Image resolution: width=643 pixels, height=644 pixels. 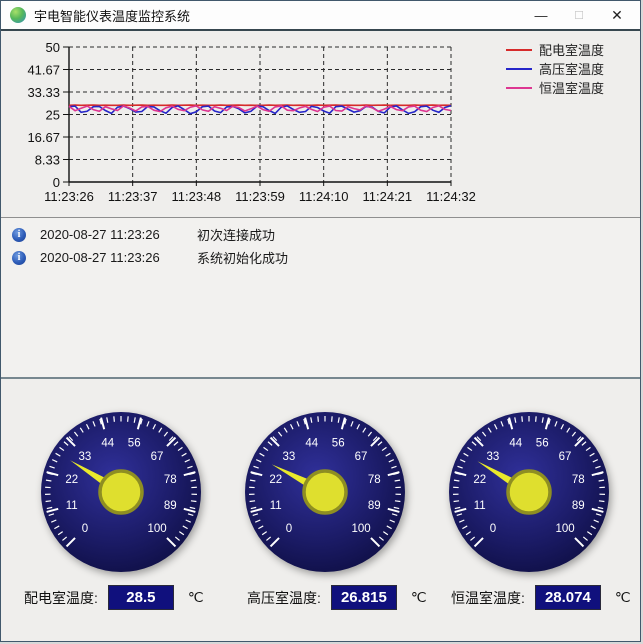 What do you see at coordinates (260, 196) in the screenshot?
I see `x-tick-label: 11:23:59` at bounding box center [260, 196].